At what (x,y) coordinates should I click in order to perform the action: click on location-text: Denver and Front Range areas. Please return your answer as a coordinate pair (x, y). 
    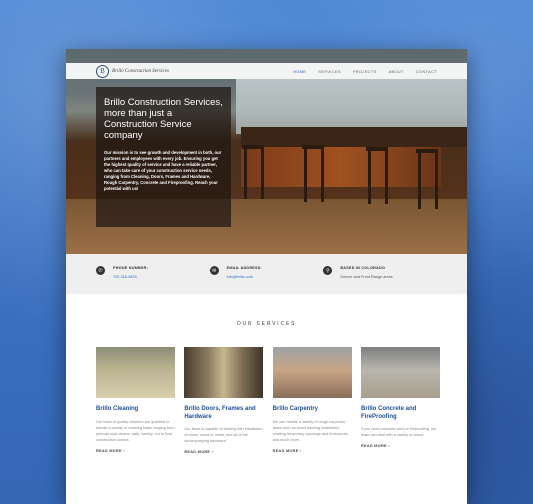
    Looking at the image, I should click on (366, 277).